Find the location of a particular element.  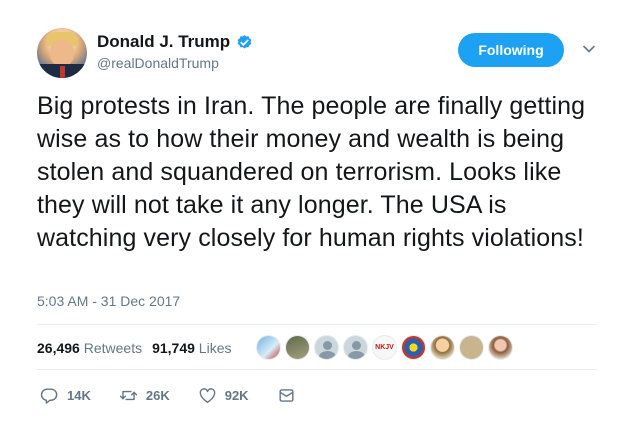

liker-logo-text: NKJV is located at coordinates (384, 347).